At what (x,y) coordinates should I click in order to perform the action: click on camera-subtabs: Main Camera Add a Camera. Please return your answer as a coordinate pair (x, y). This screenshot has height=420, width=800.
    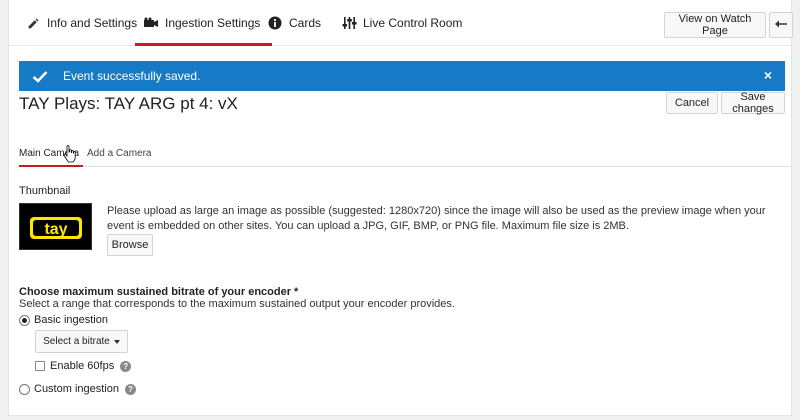
    Looking at the image, I should click on (405, 155).